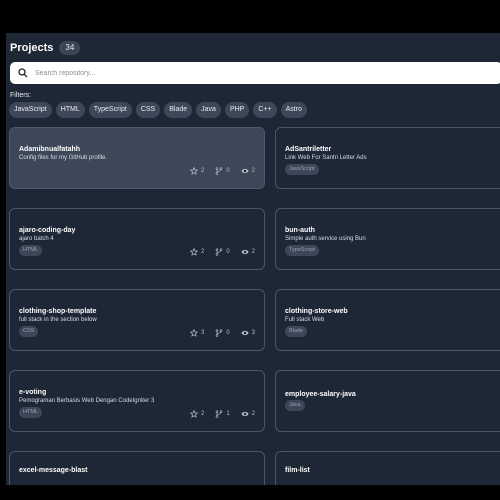  What do you see at coordinates (296, 331) in the screenshot?
I see `language-badge: Blade` at bounding box center [296, 331].